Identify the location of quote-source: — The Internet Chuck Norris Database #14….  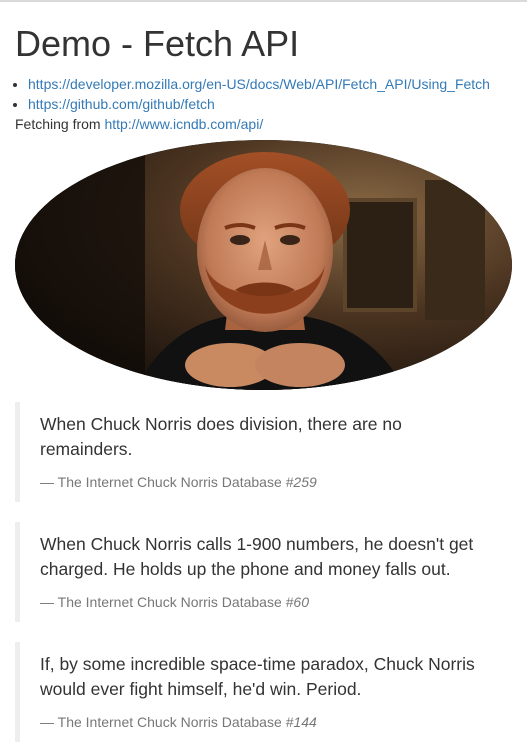
(266, 722).